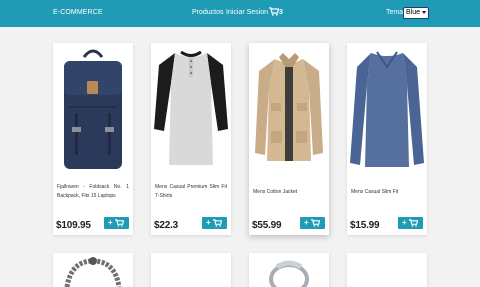 This screenshot has height=287, width=480. What do you see at coordinates (267, 225) in the screenshot?
I see `product-price: $55.99` at bounding box center [267, 225].